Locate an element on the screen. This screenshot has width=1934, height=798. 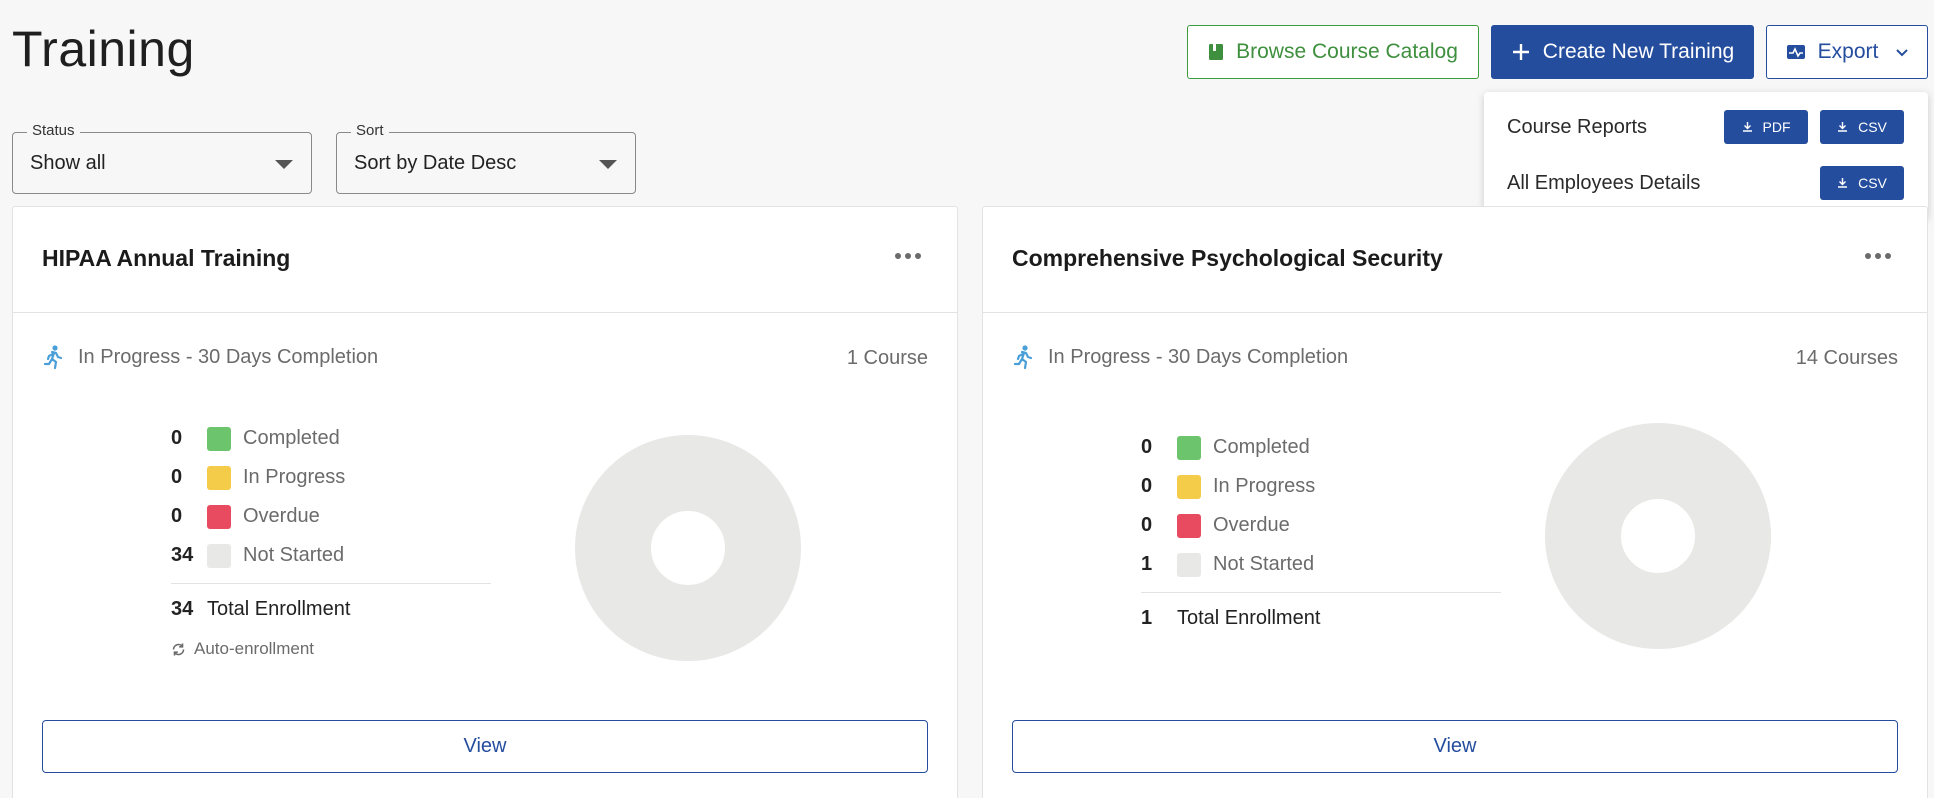
plus-icon is located at coordinates (1521, 52).